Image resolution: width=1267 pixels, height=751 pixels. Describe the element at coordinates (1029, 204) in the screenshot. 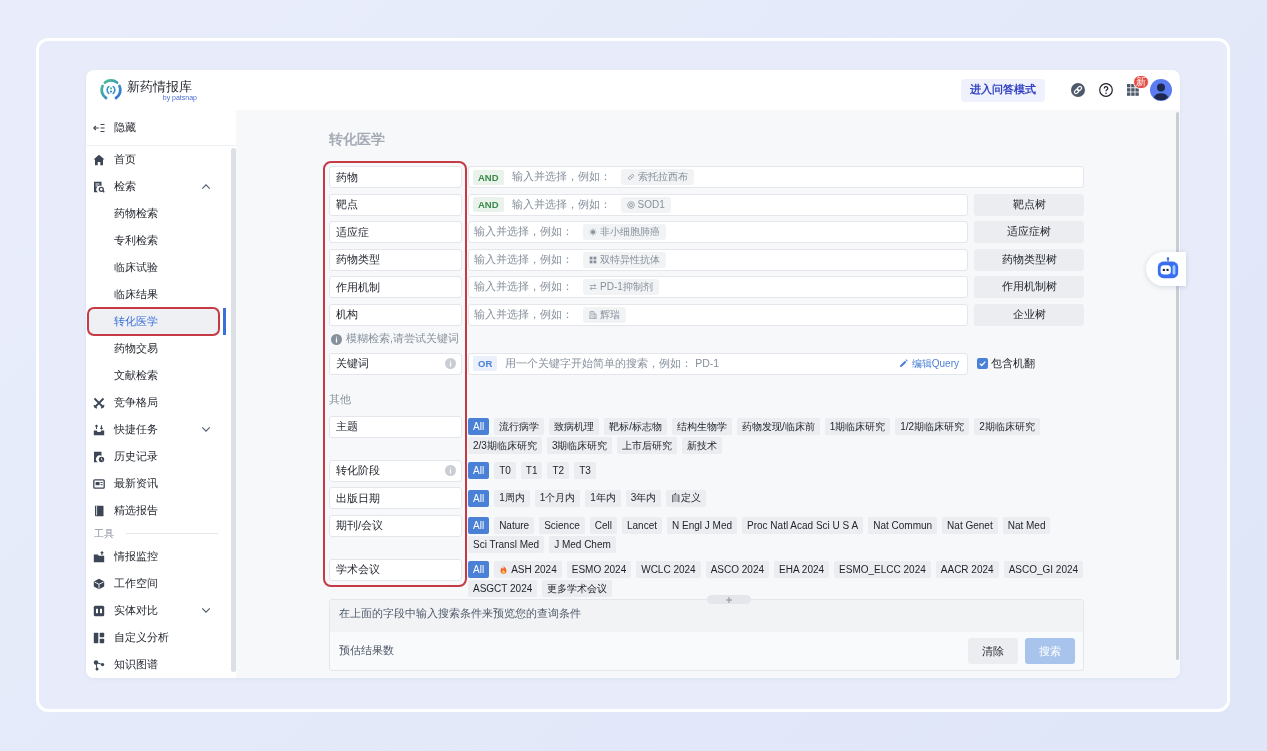

I see `tree-button: 靶点树` at that location.